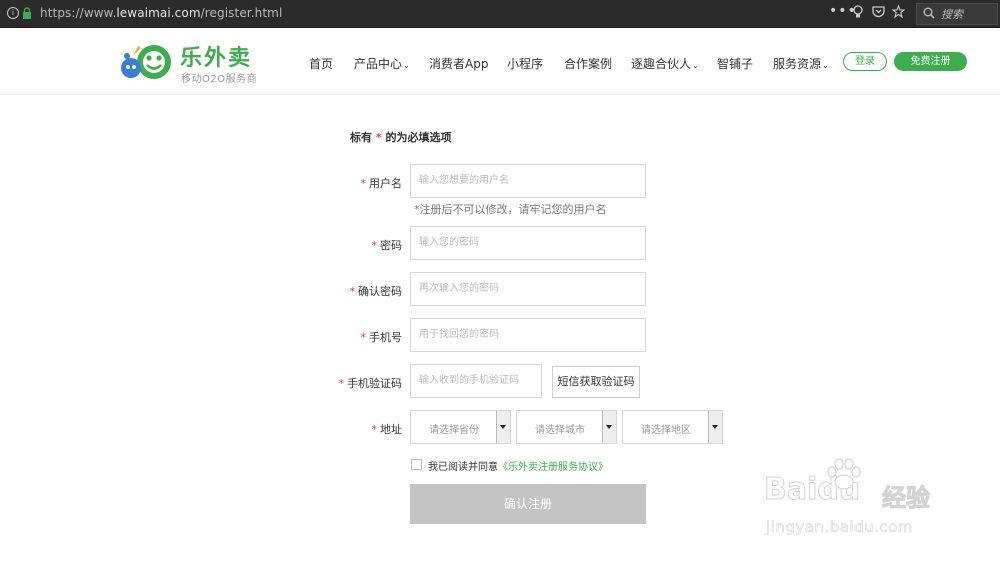 The image size is (1000, 564). What do you see at coordinates (801, 63) in the screenshot?
I see `nav-item-resources: 服务资源⌄` at bounding box center [801, 63].